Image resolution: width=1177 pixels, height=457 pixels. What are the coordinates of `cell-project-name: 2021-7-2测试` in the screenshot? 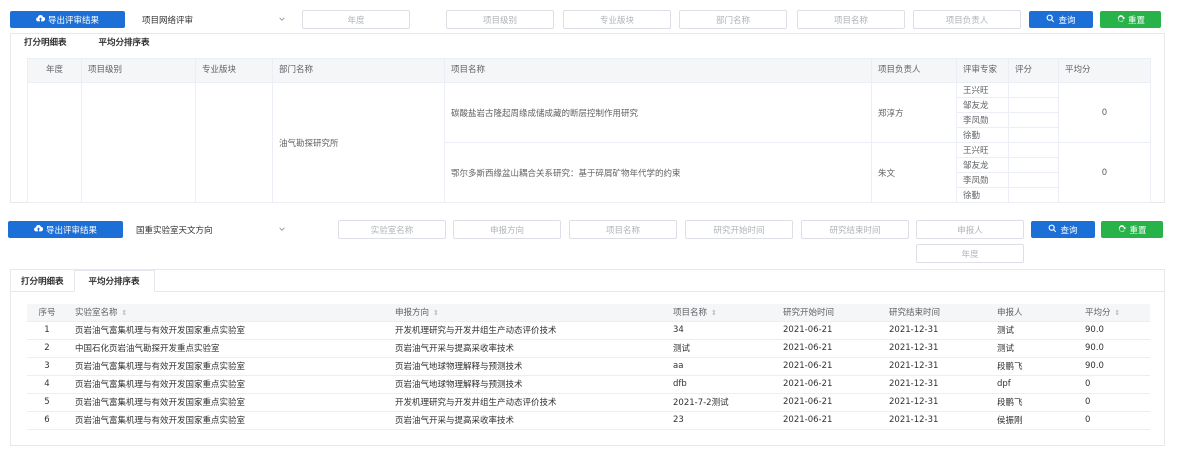 It's located at (720, 402).